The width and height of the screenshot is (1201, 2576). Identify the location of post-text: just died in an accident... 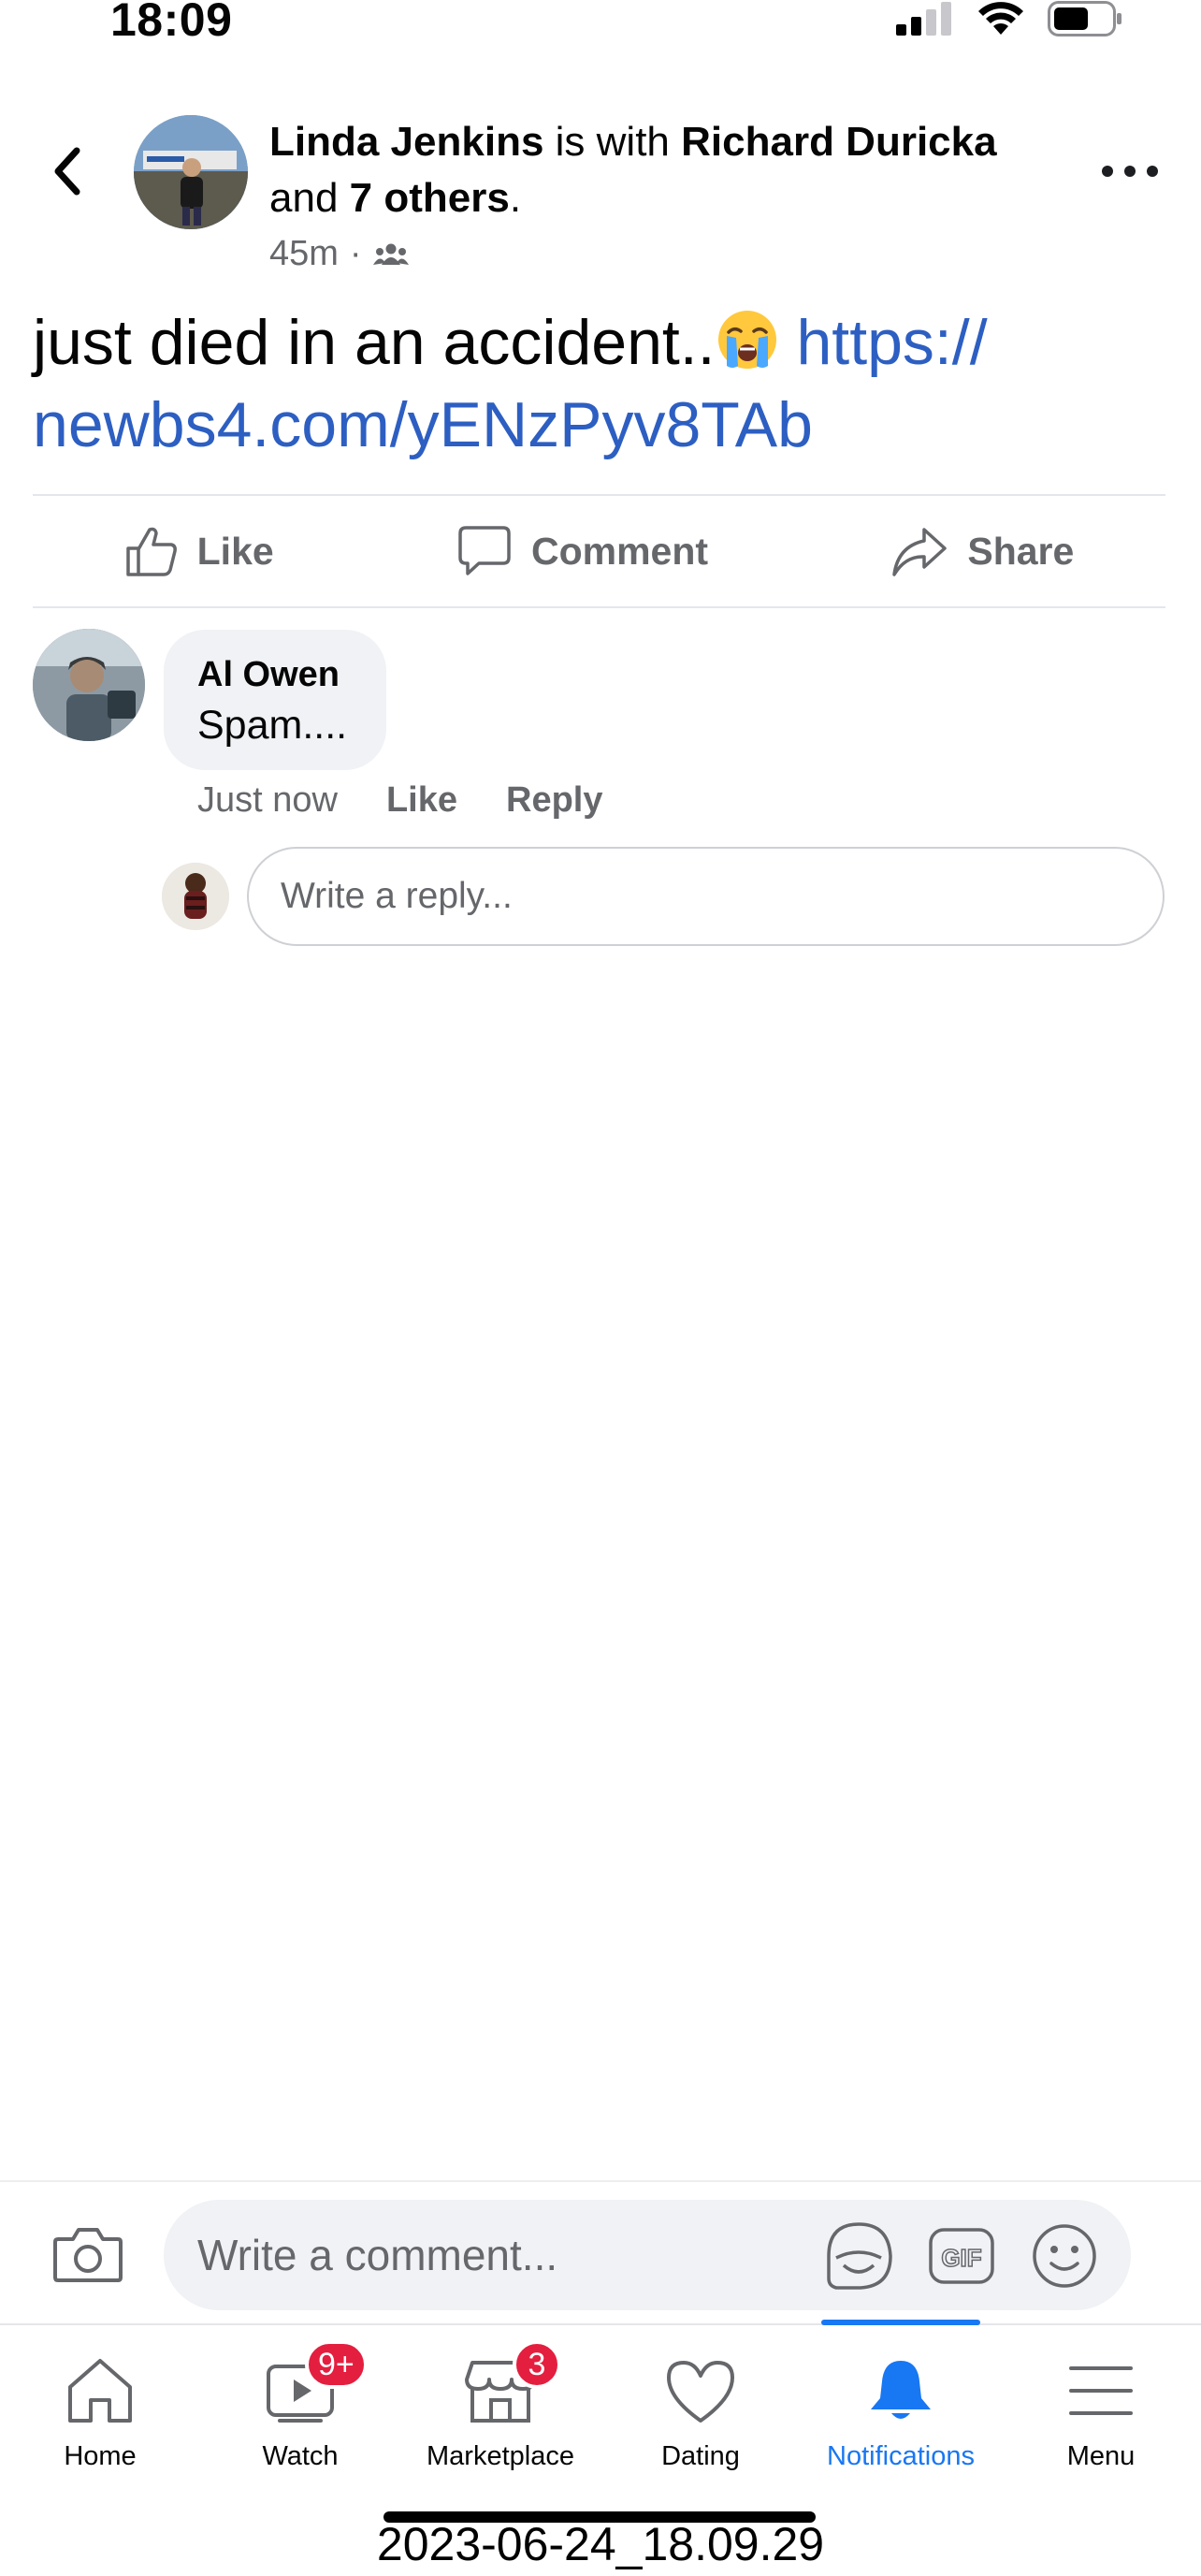
(374, 342).